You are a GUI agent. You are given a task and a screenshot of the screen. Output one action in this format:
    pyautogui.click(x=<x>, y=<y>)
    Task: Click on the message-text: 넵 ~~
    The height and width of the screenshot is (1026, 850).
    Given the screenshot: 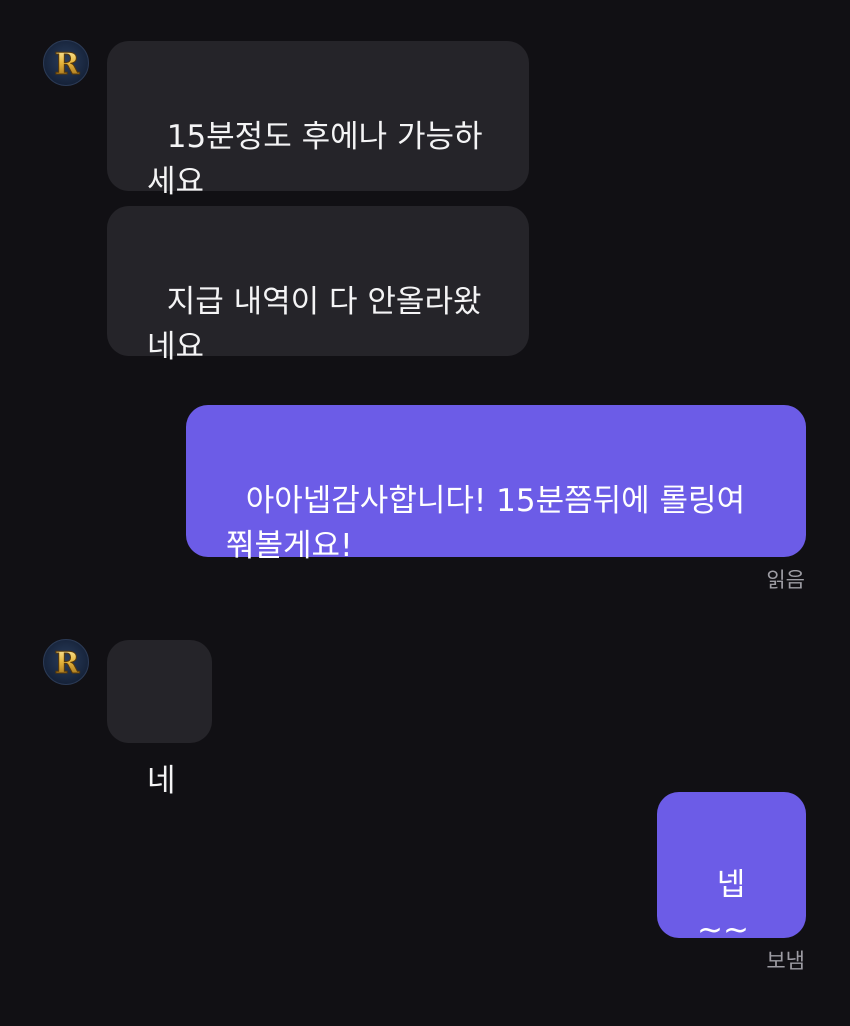 What is the action you would take?
    pyautogui.click(x=723, y=907)
    